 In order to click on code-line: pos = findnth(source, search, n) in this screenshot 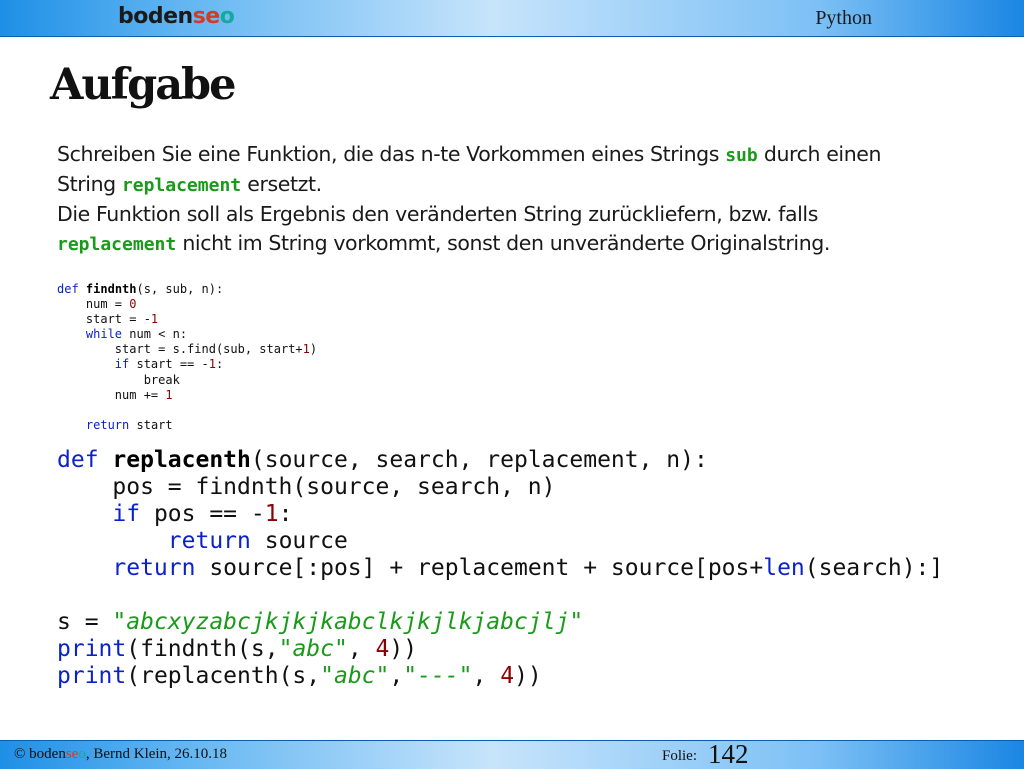, I will do `click(306, 487)`.